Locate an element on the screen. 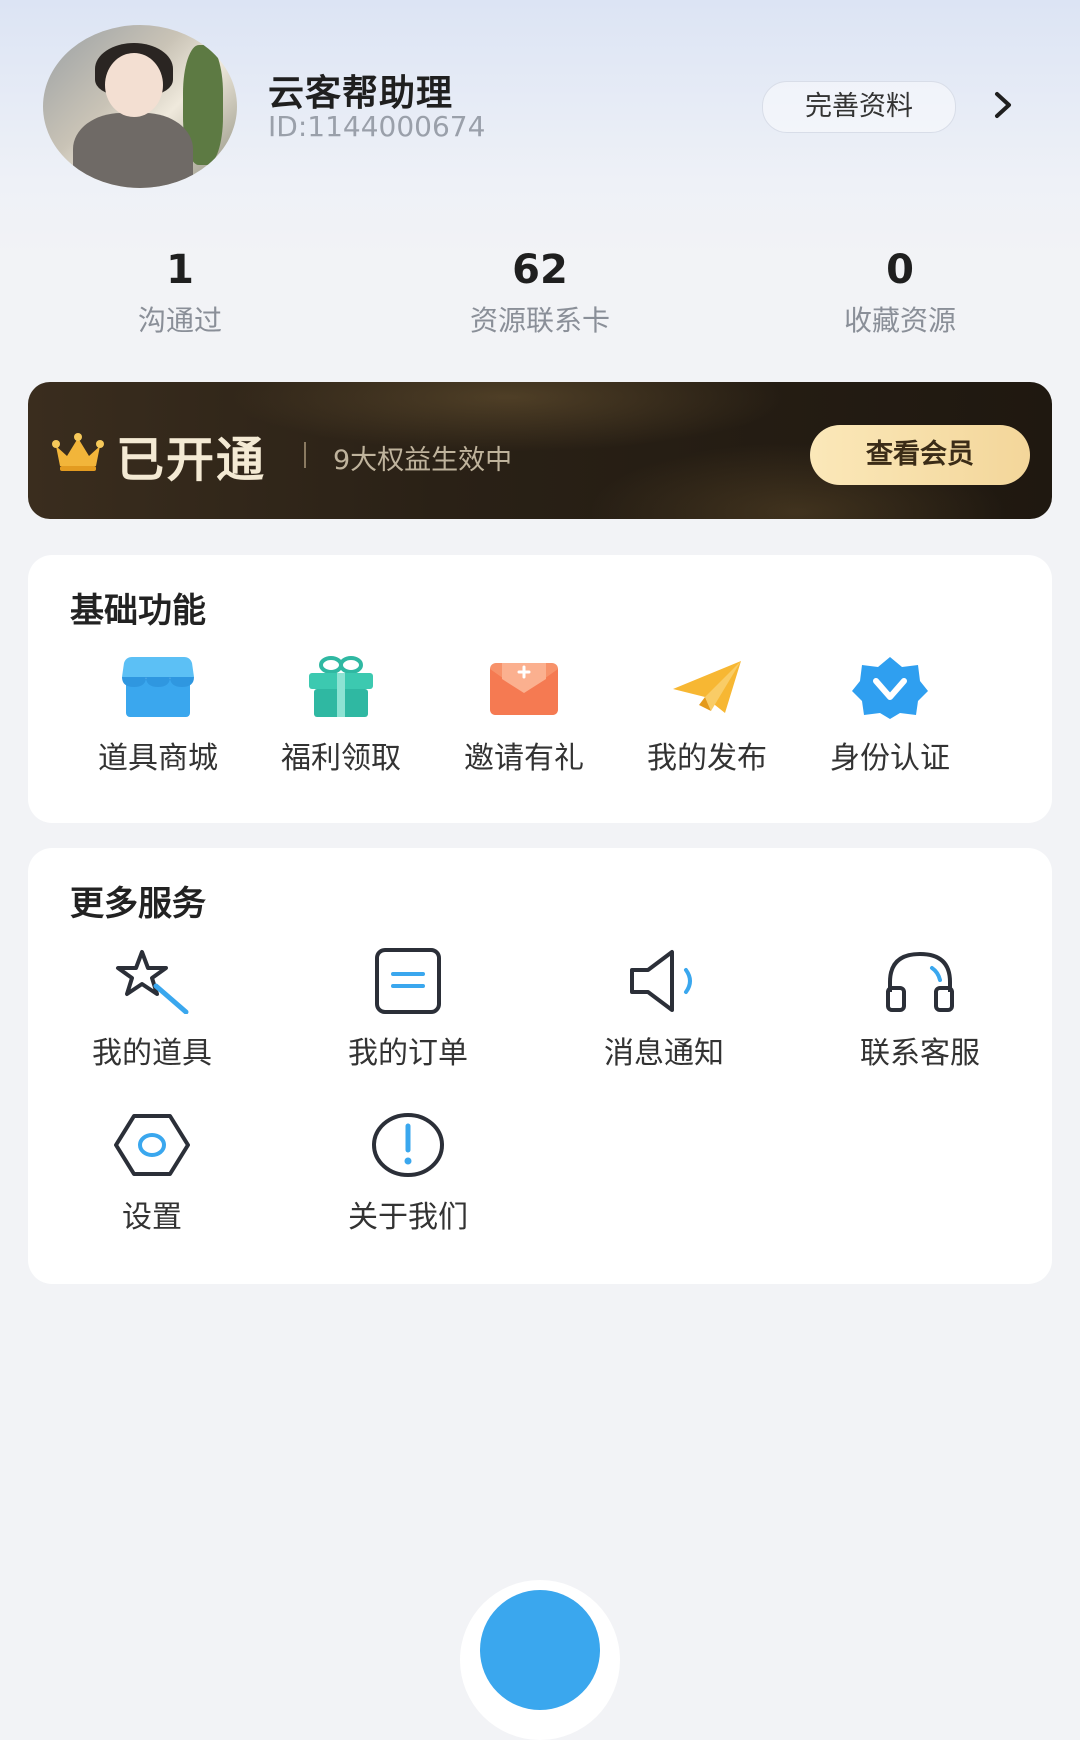 This screenshot has height=1740, width=1080. item-customer-service: 联系客服 is located at coordinates (920, 1010).